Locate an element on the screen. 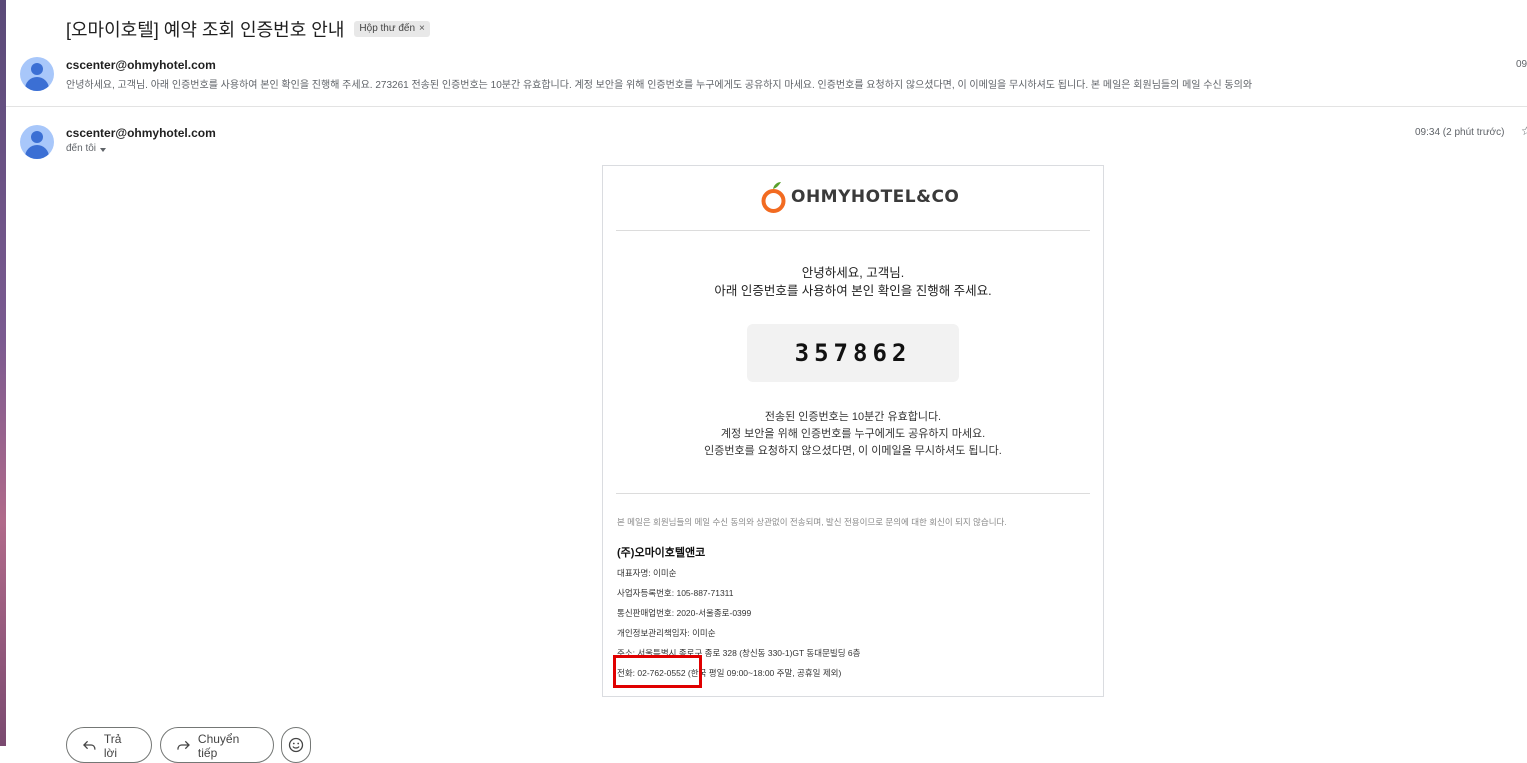 This screenshot has height=763, width=1527. forward-button: Chuyển tiếp is located at coordinates (217, 745).